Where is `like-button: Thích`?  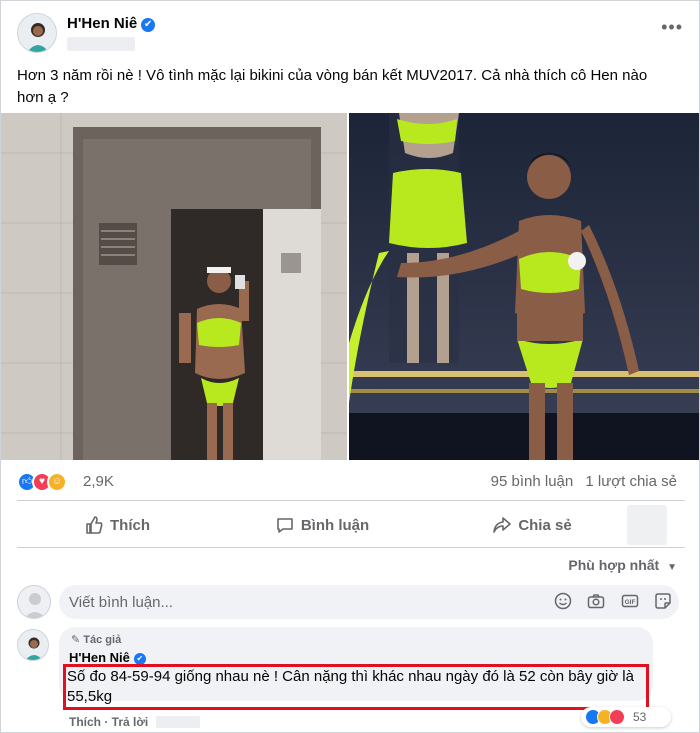 like-button: Thích is located at coordinates (117, 525).